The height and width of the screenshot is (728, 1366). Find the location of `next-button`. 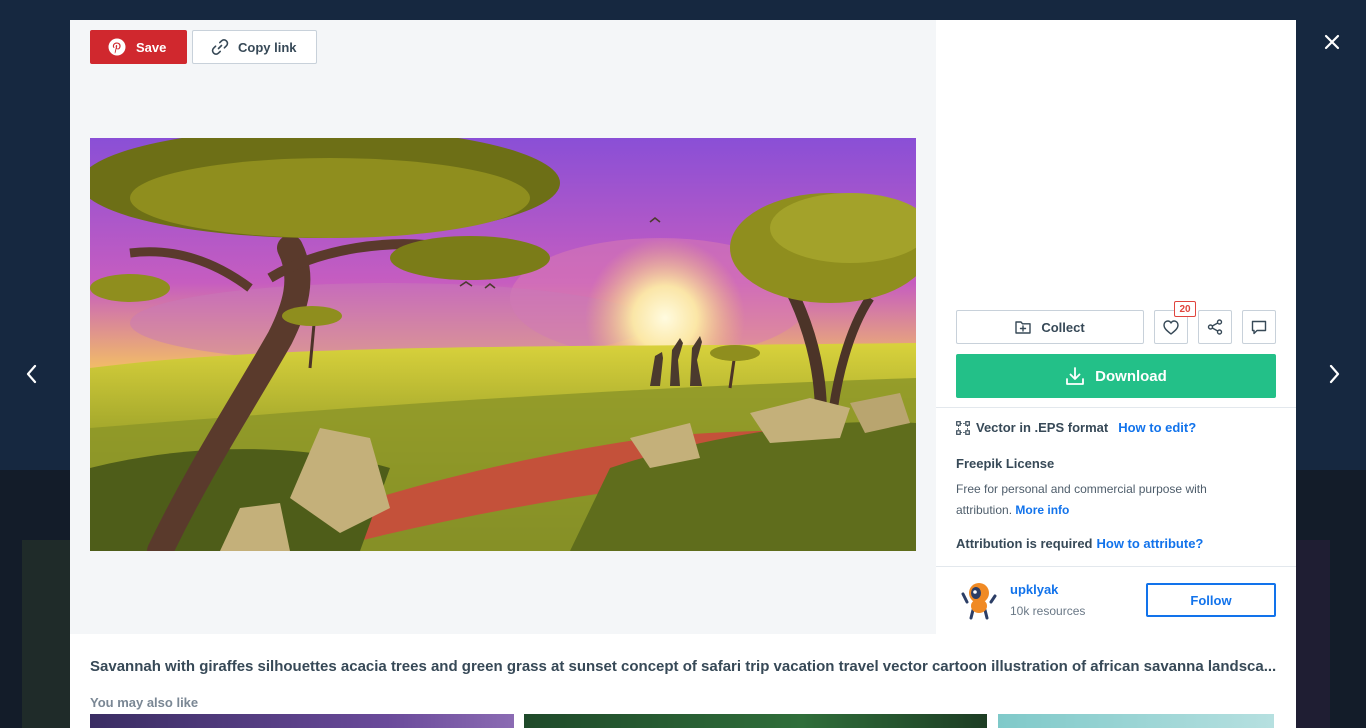

next-button is located at coordinates (1334, 374).